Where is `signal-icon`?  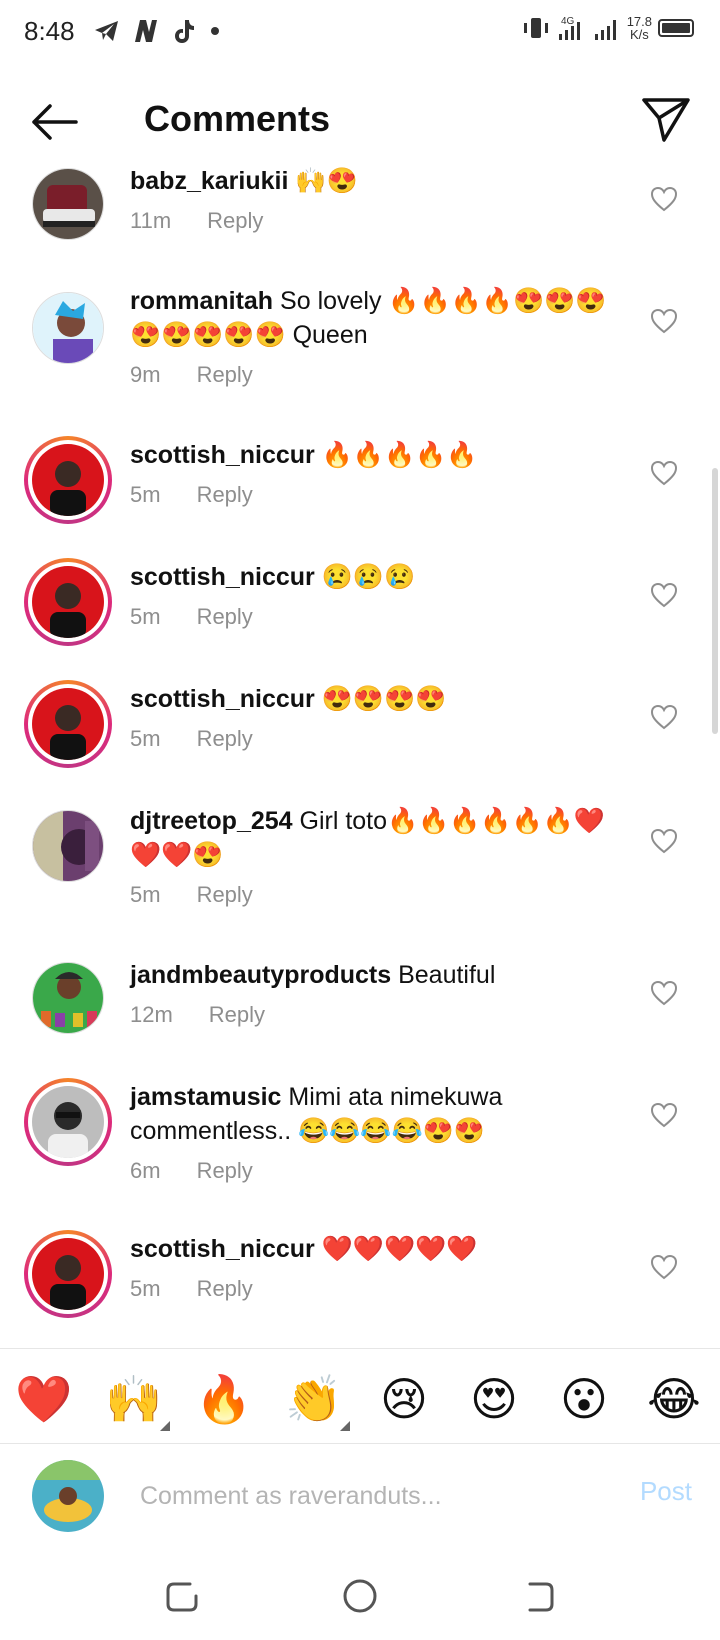
signal-icon is located at coordinates (605, 30).